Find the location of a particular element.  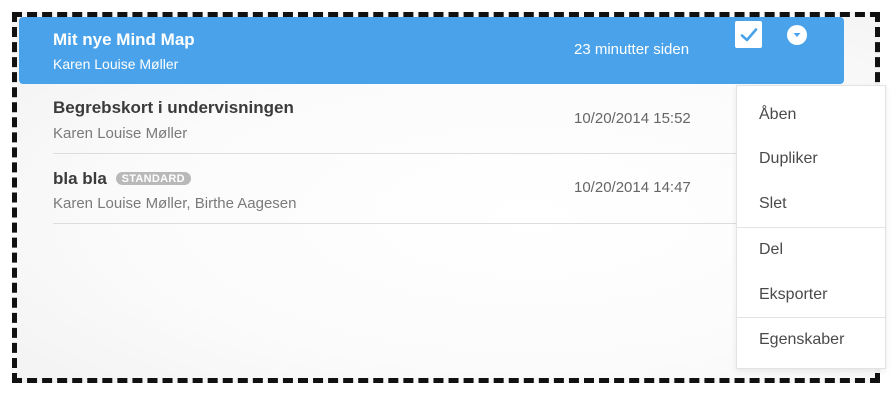

item-modified-time: 10/20/2014 14:47 is located at coordinates (632, 187).